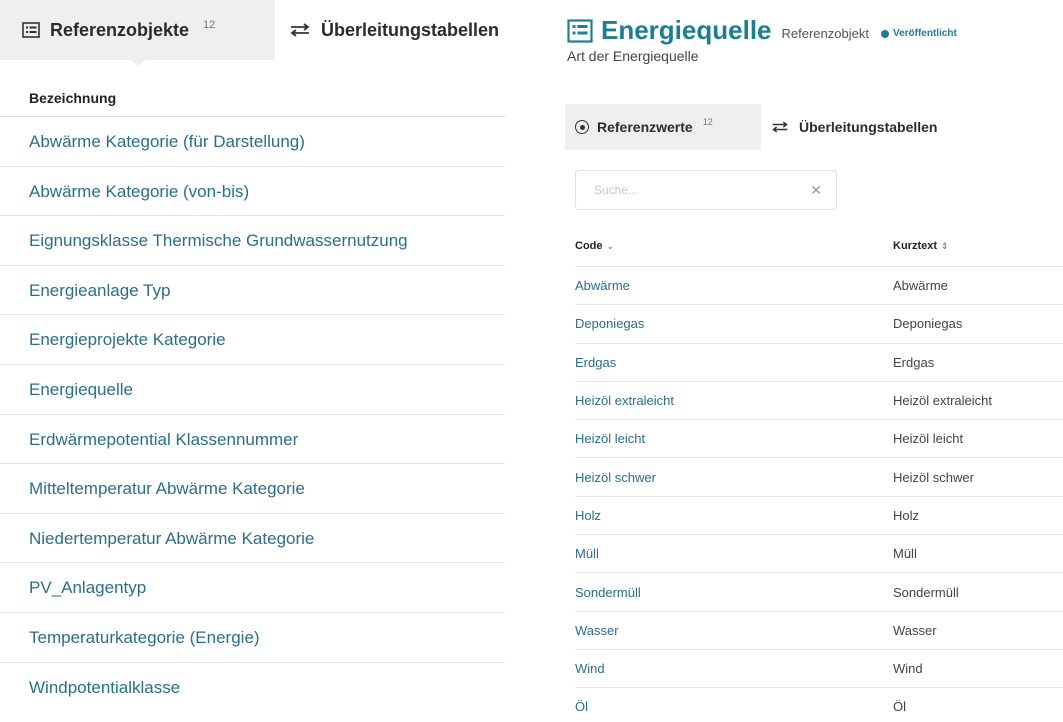 Image resolution: width=1063 pixels, height=722 pixels. What do you see at coordinates (252, 340) in the screenshot?
I see `list-item: Energieprojekte Kategorie` at bounding box center [252, 340].